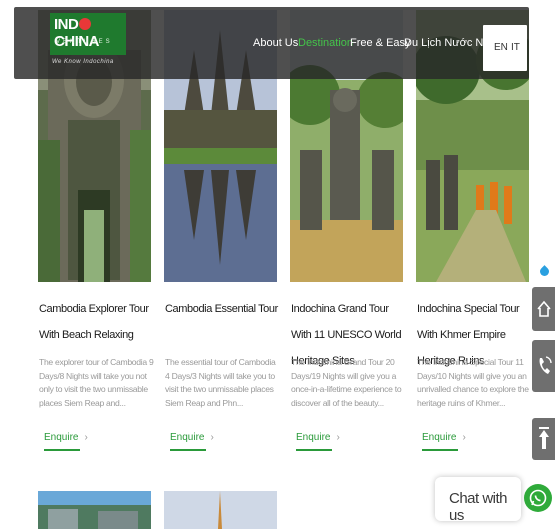 The height and width of the screenshot is (529, 555). I want to click on logo-subtitle: VENTURES, so click(84, 42).